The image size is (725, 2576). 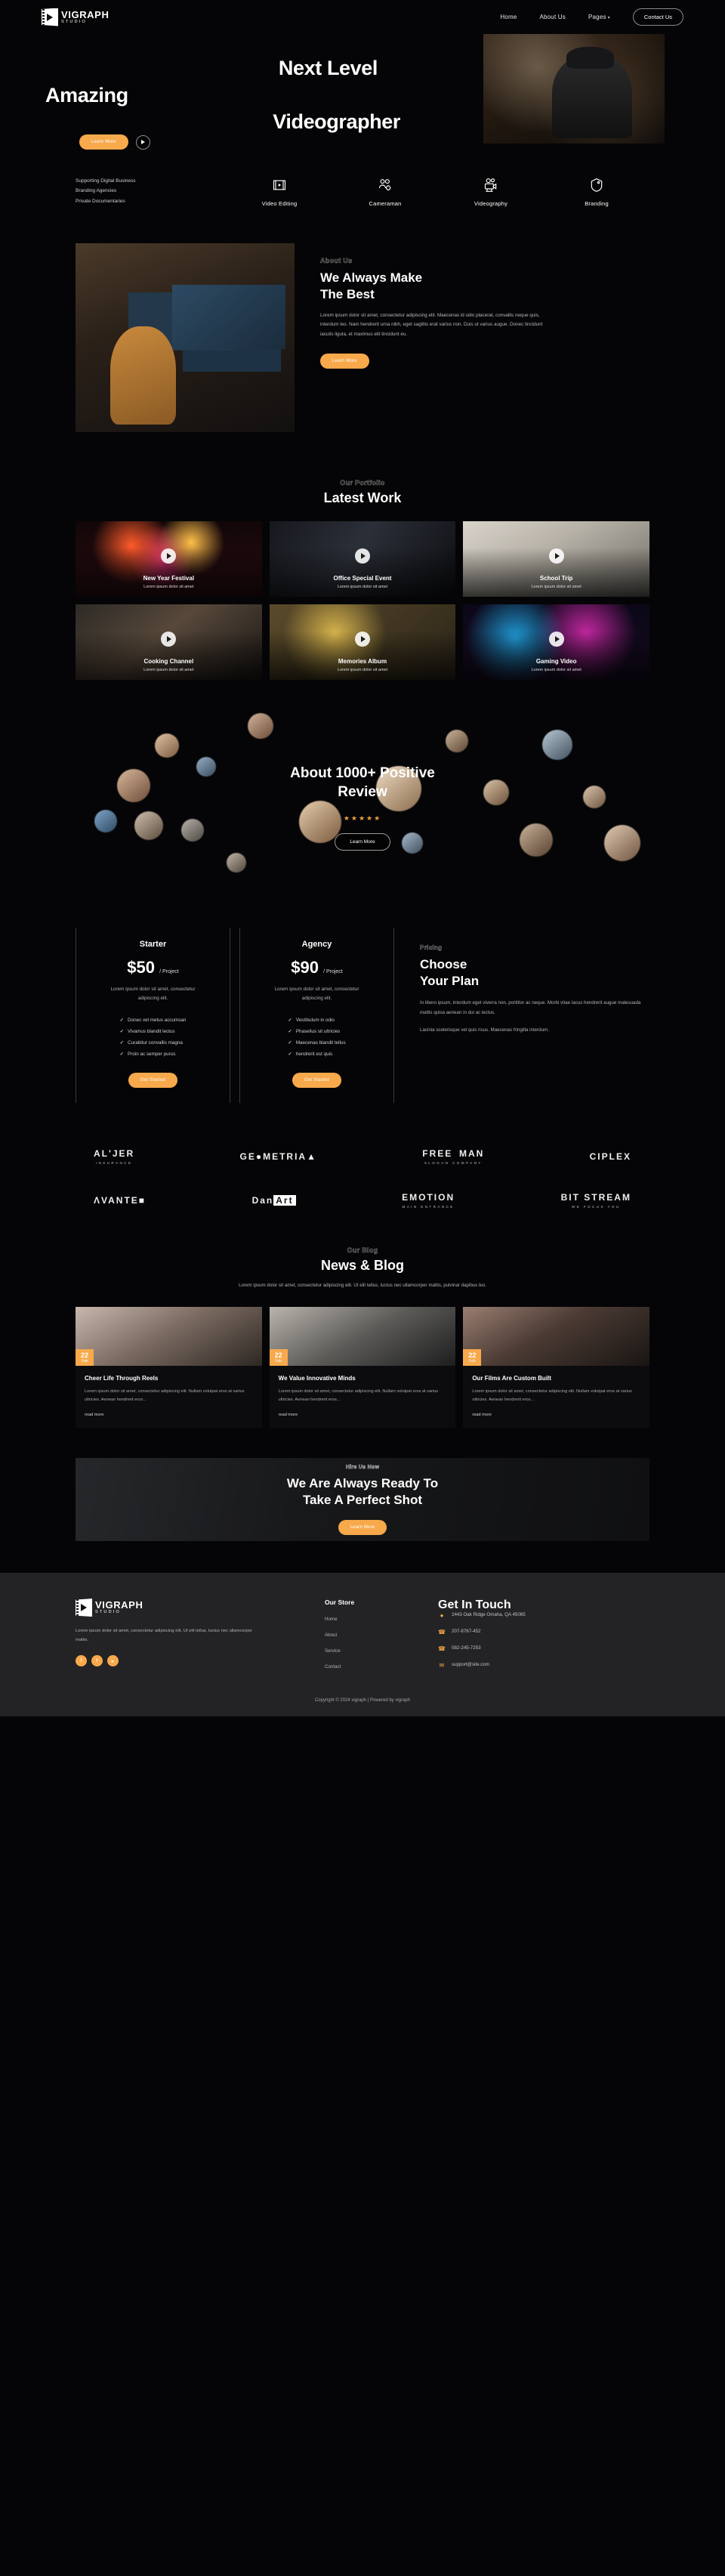 I want to click on footer-contact-title: Get In Touch, so click(x=474, y=1605).